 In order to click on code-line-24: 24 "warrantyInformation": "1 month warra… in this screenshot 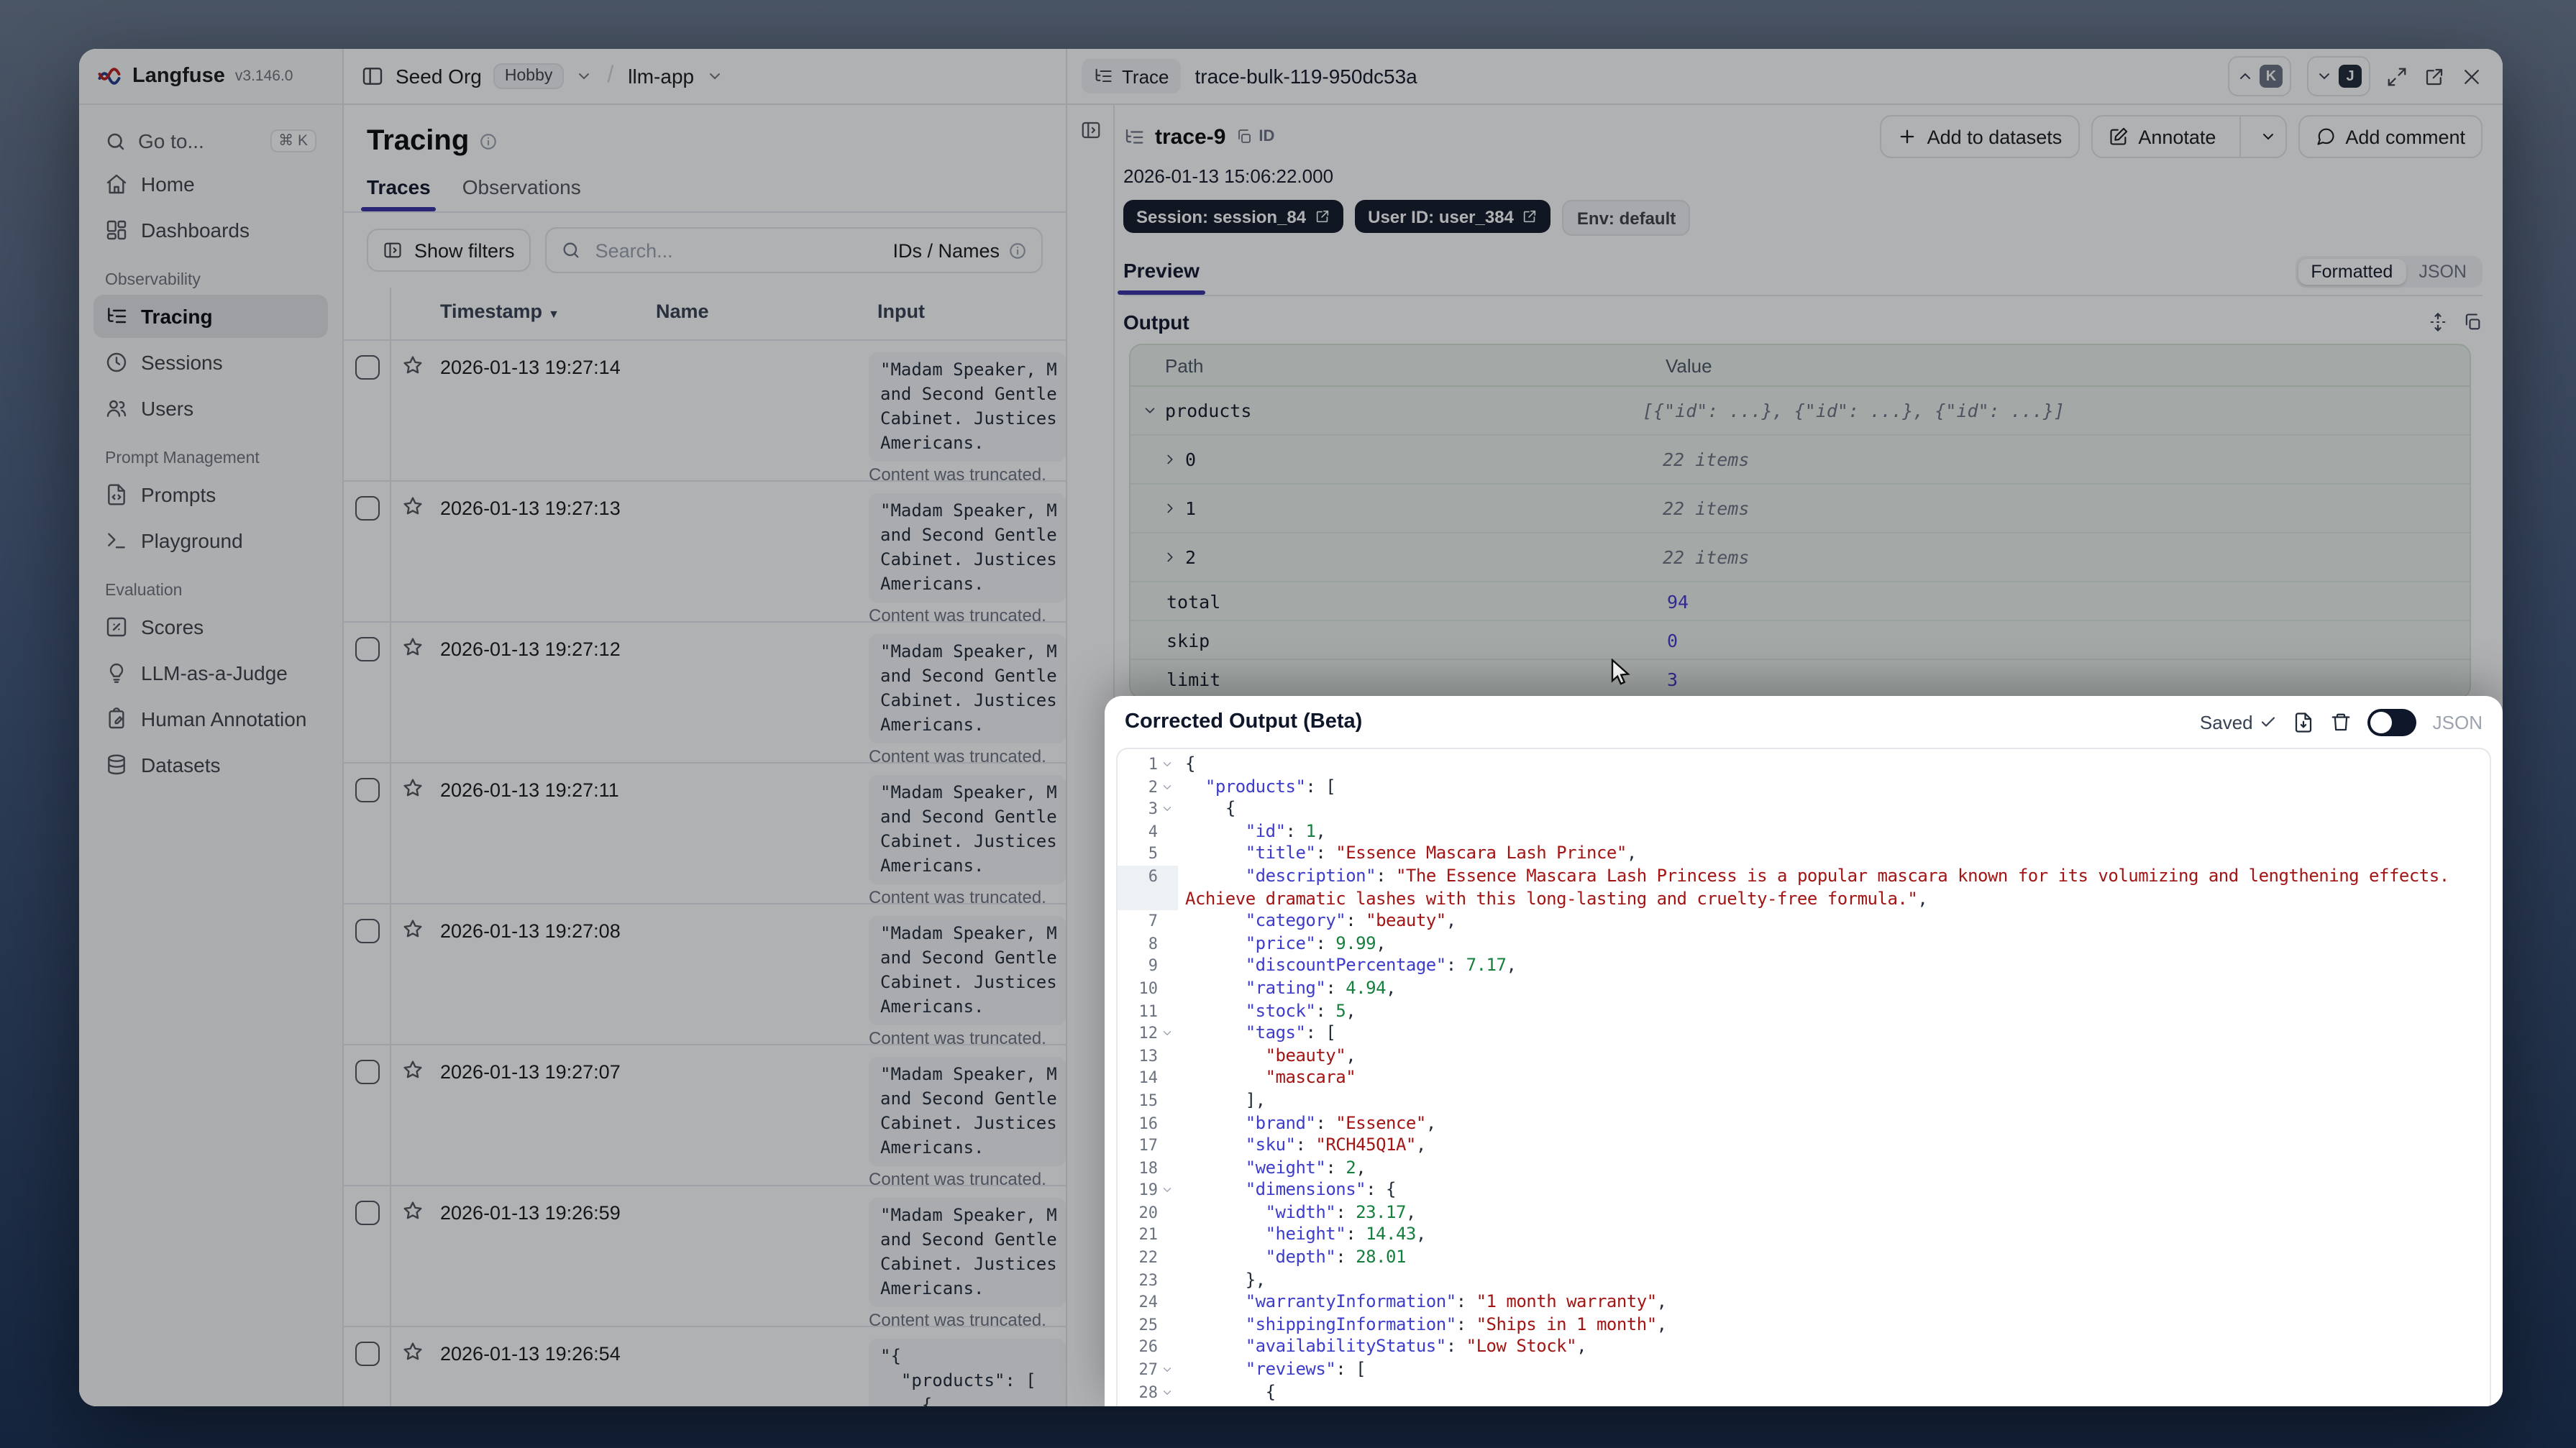, I will do `click(1804, 1303)`.